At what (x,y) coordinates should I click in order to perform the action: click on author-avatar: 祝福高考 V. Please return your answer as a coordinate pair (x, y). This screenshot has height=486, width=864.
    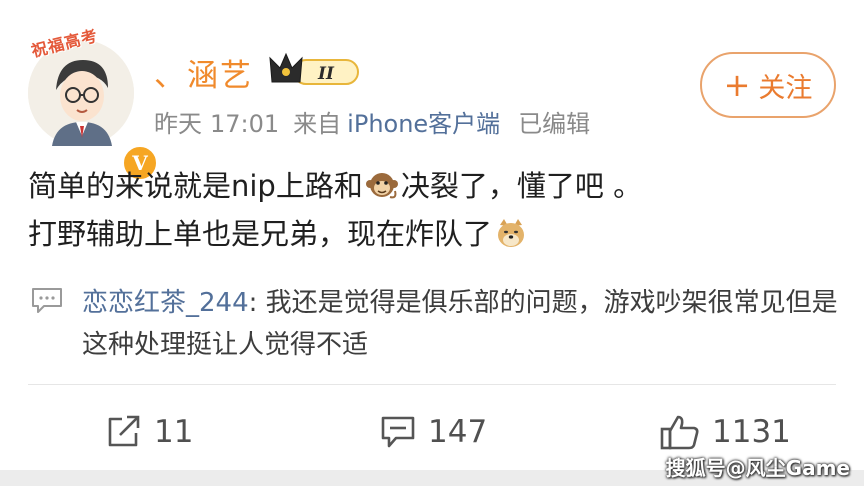
    Looking at the image, I should click on (93, 104).